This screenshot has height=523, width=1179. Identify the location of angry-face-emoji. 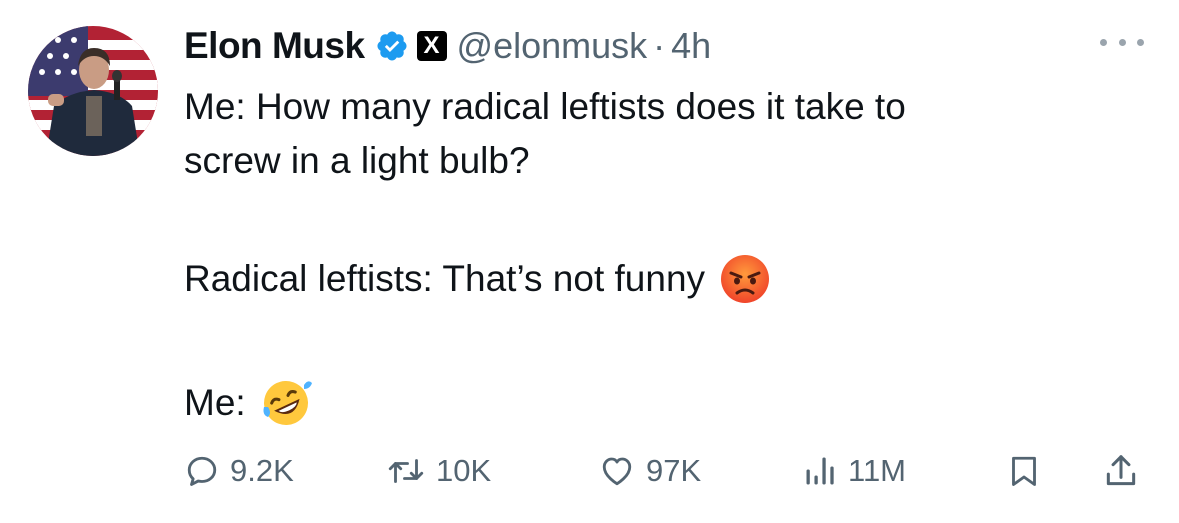
(745, 279).